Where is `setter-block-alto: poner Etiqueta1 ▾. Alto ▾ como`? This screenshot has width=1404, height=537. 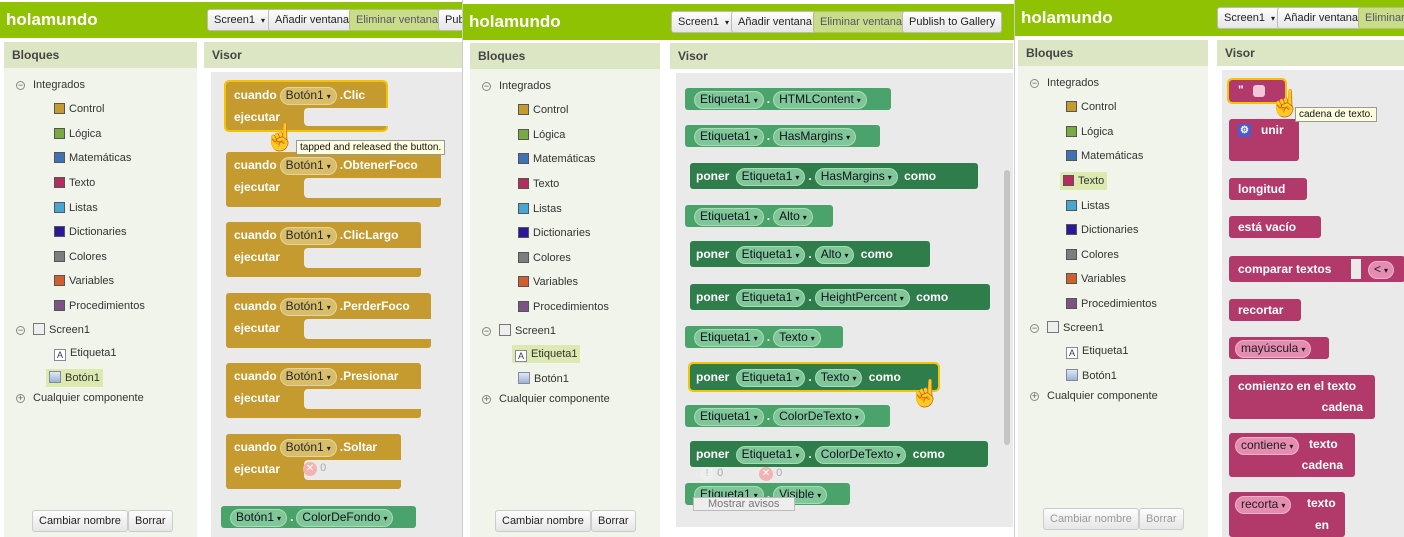
setter-block-alto: poner Etiqueta1 ▾. Alto ▾ como is located at coordinates (810, 254).